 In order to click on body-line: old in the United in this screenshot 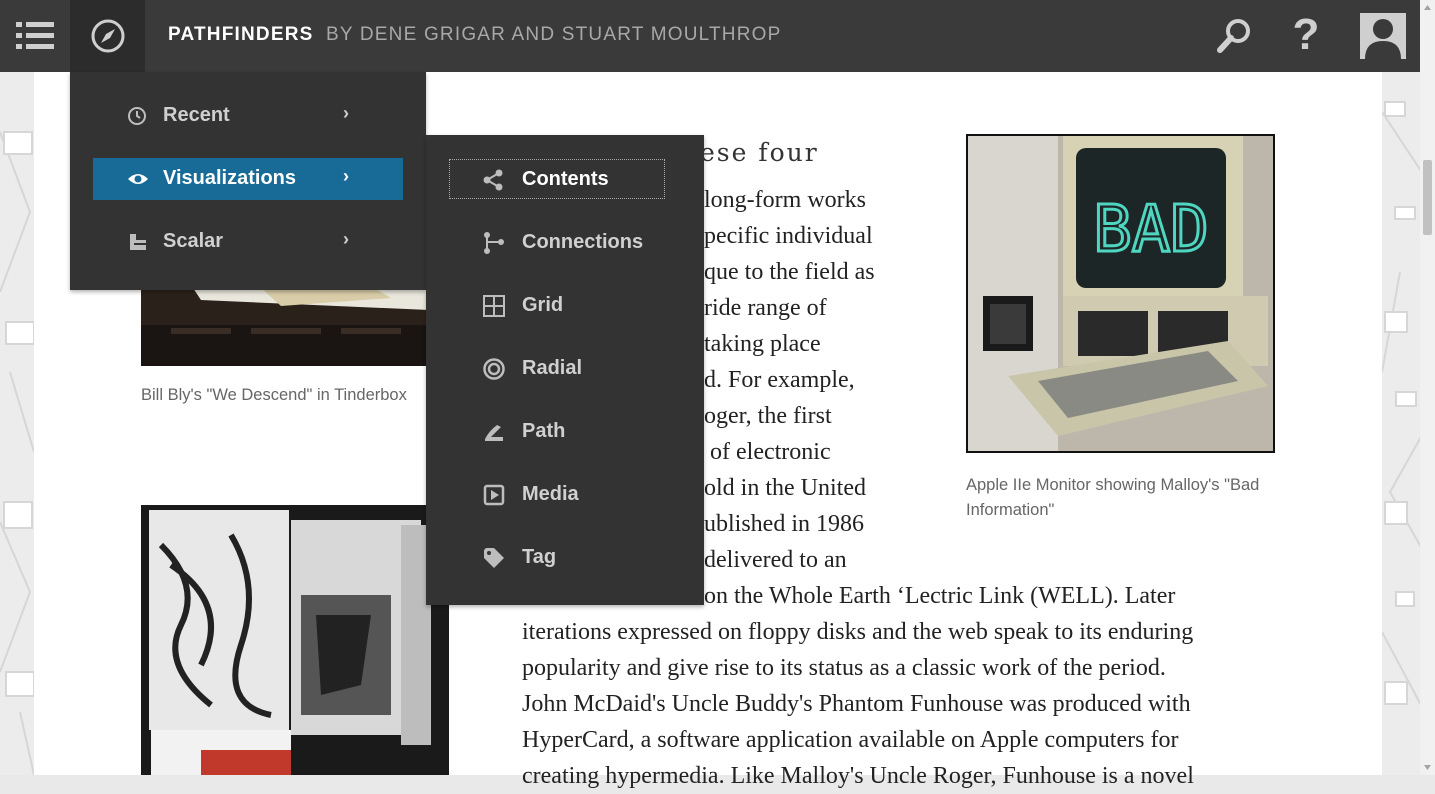, I will do `click(785, 488)`.